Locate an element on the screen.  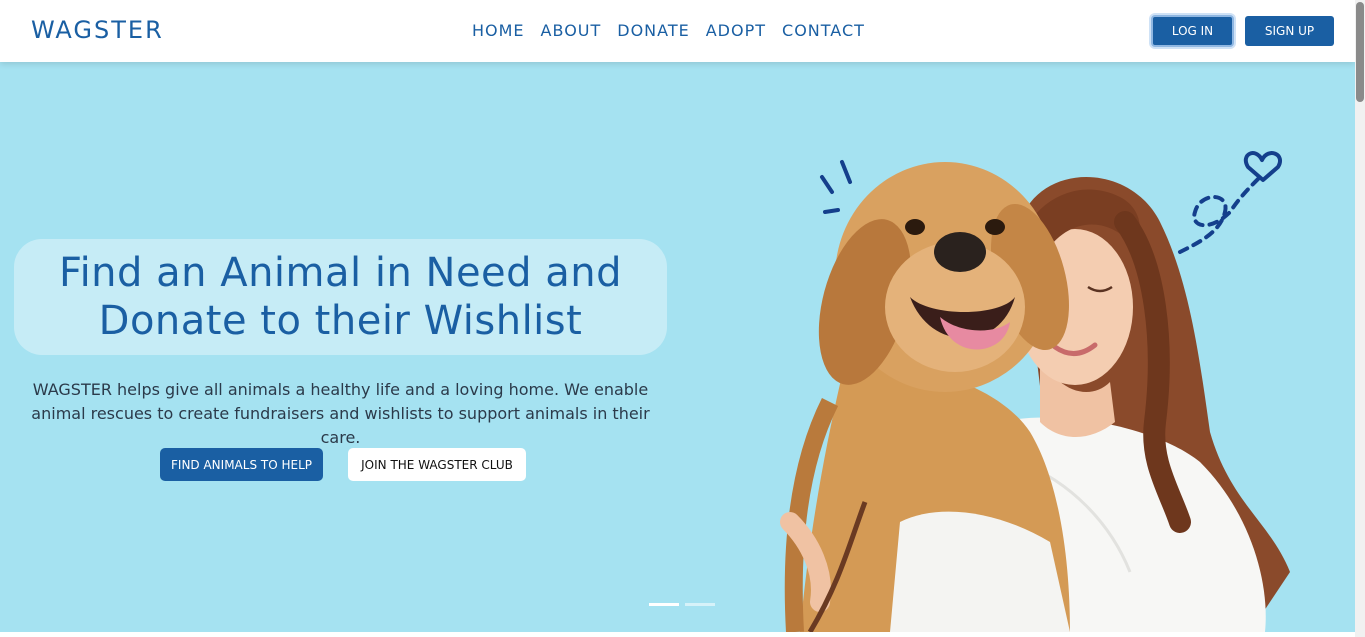
nav-link-contact: CONTACT is located at coordinates (823, 30).